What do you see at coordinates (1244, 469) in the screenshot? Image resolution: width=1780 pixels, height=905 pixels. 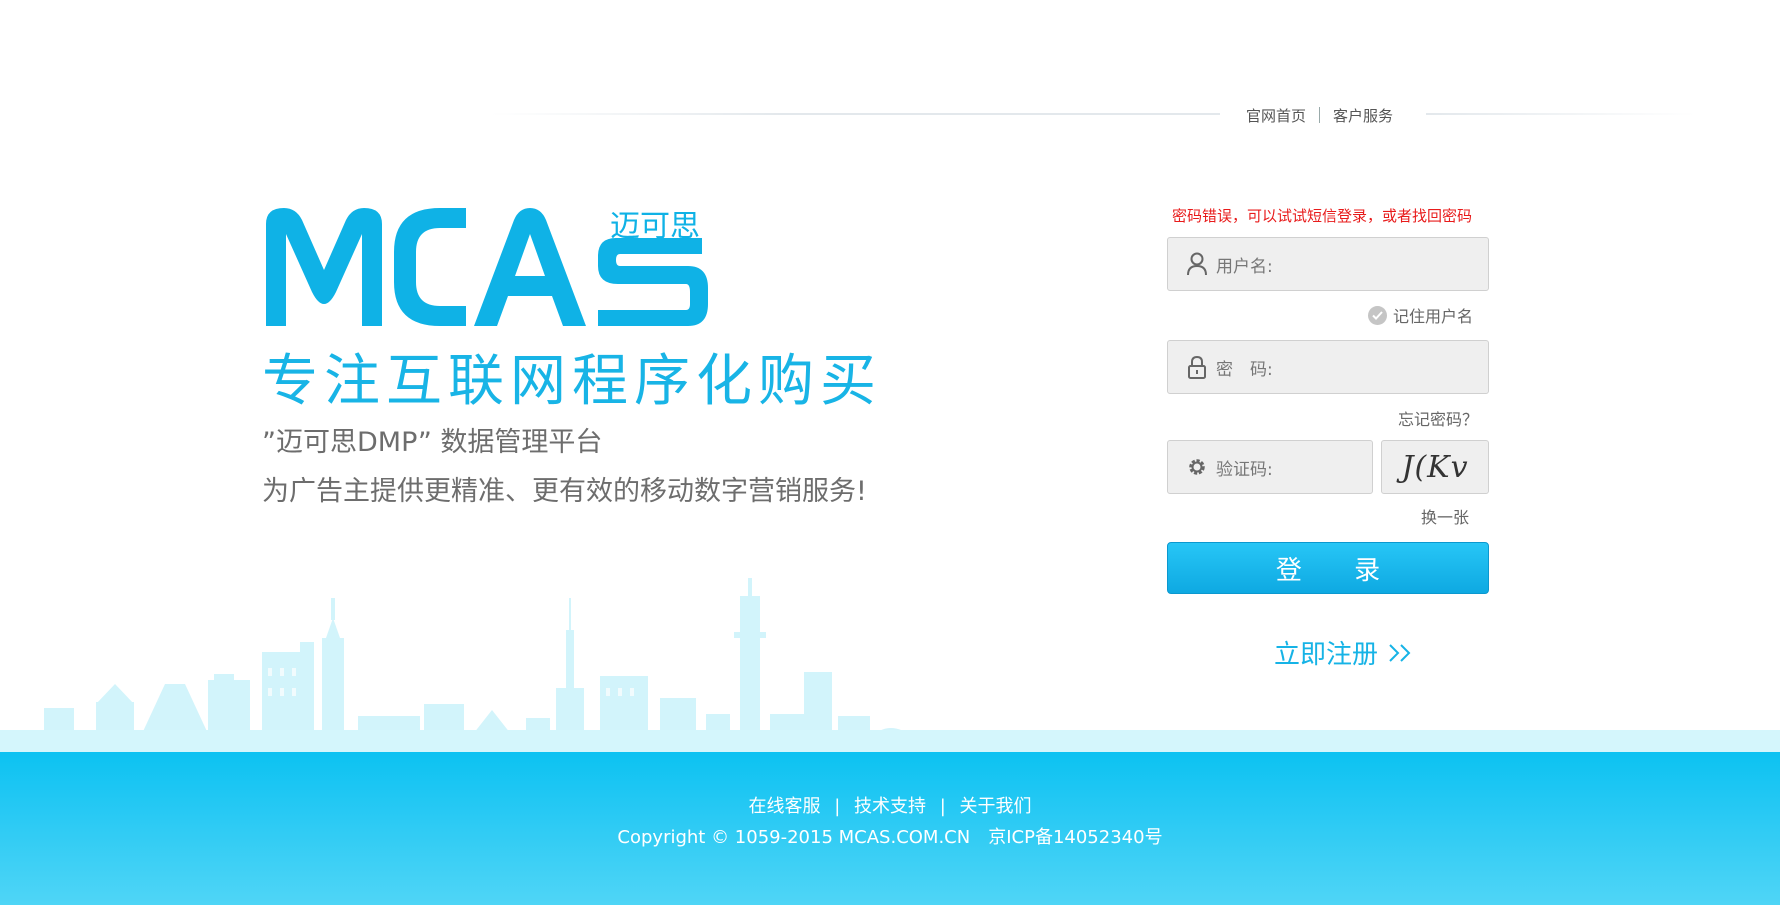 I see `captcha-label: 验证码:` at bounding box center [1244, 469].